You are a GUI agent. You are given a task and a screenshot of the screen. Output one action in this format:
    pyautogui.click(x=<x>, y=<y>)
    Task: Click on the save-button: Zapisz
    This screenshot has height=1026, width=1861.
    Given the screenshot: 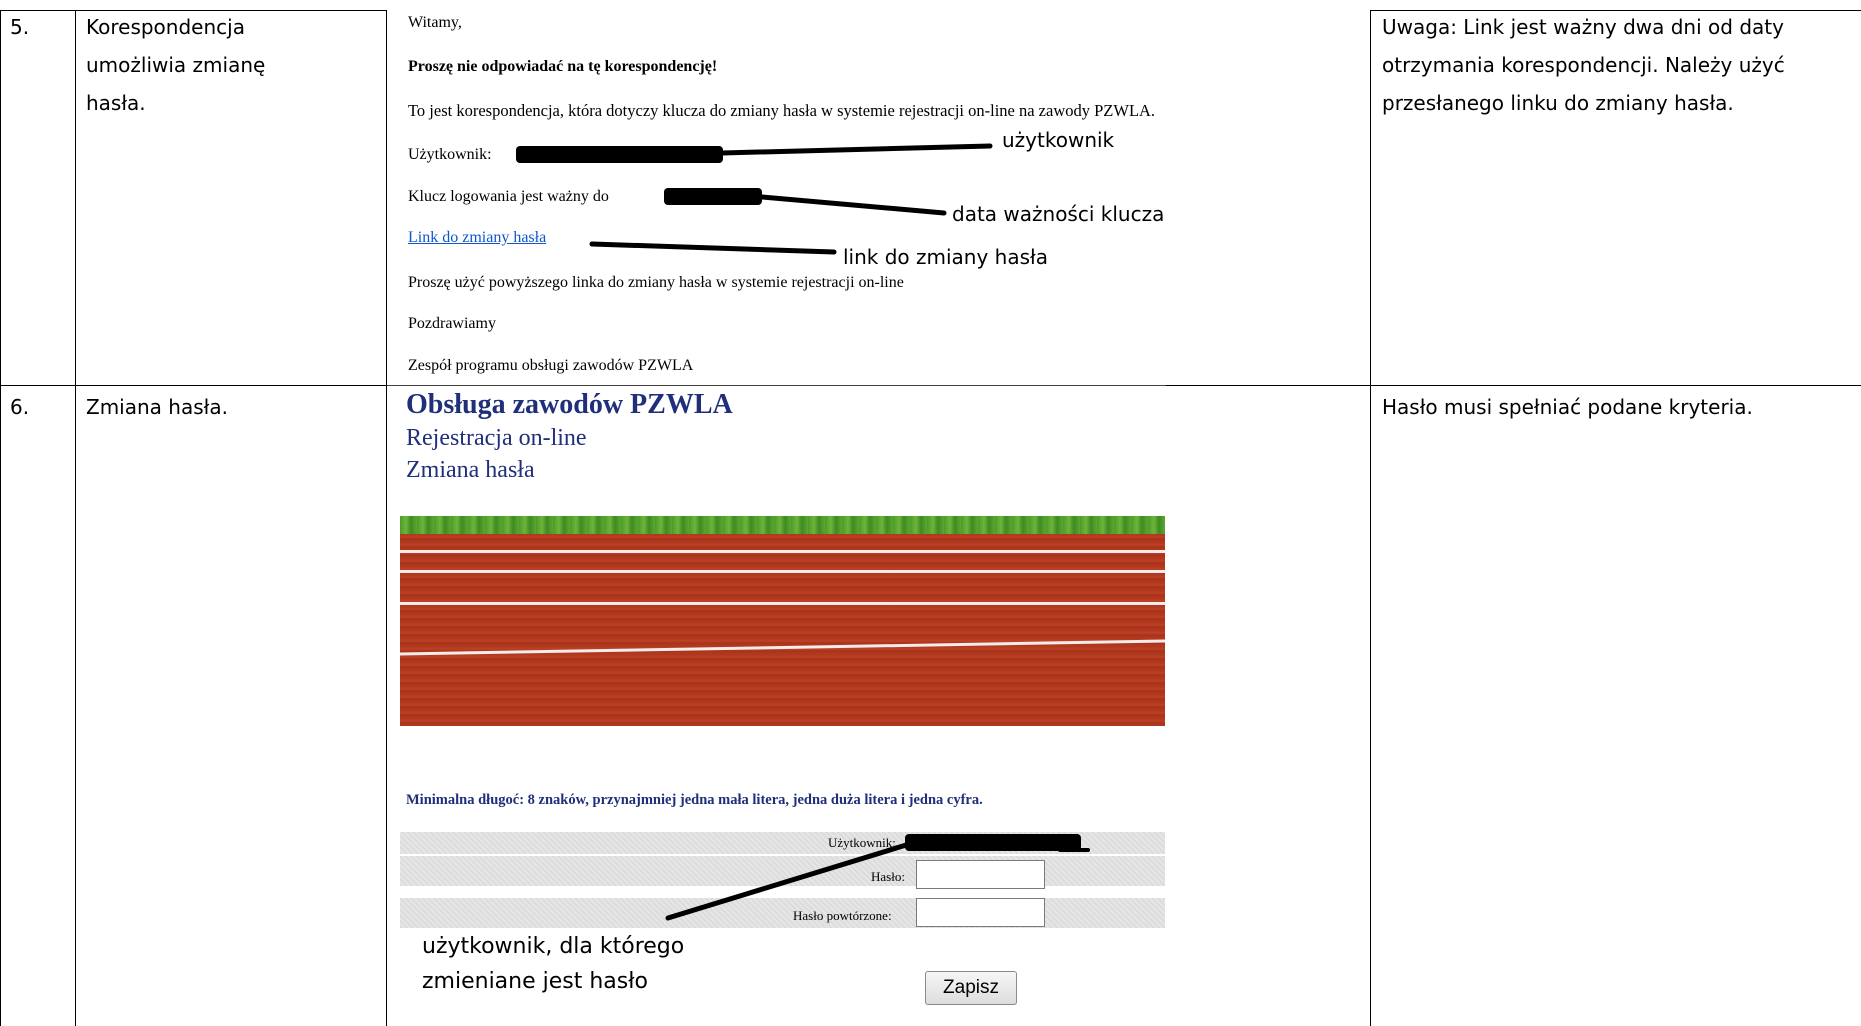 What is the action you would take?
    pyautogui.click(x=971, y=988)
    